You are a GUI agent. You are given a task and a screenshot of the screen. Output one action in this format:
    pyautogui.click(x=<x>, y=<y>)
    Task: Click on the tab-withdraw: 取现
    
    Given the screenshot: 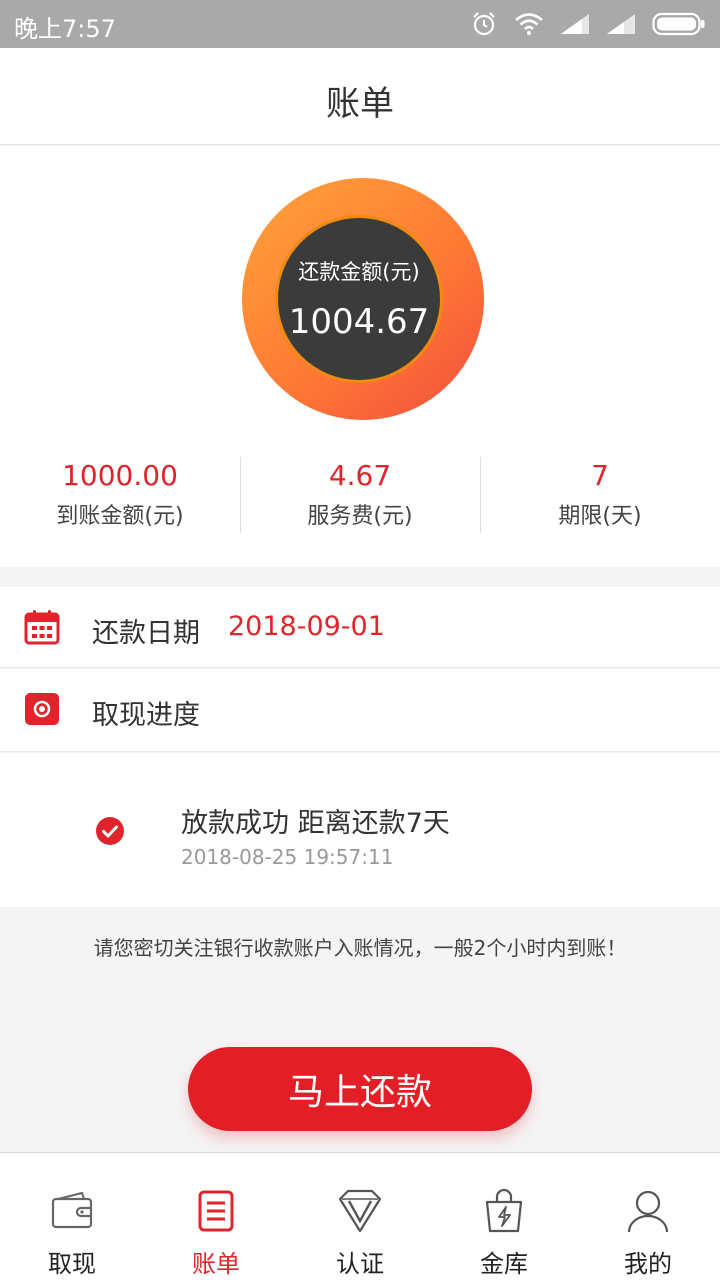 What is the action you would take?
    pyautogui.click(x=72, y=1216)
    